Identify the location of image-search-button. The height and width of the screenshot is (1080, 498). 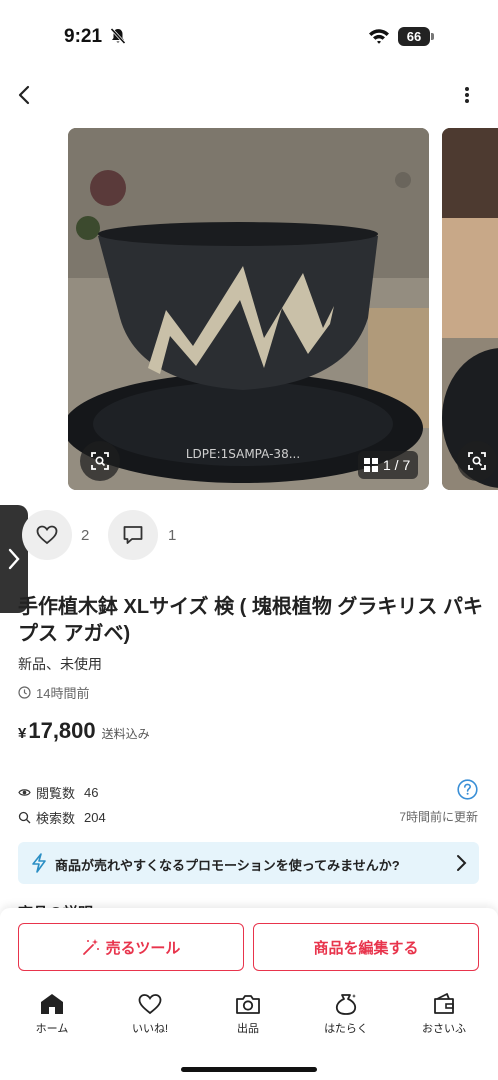
(100, 461).